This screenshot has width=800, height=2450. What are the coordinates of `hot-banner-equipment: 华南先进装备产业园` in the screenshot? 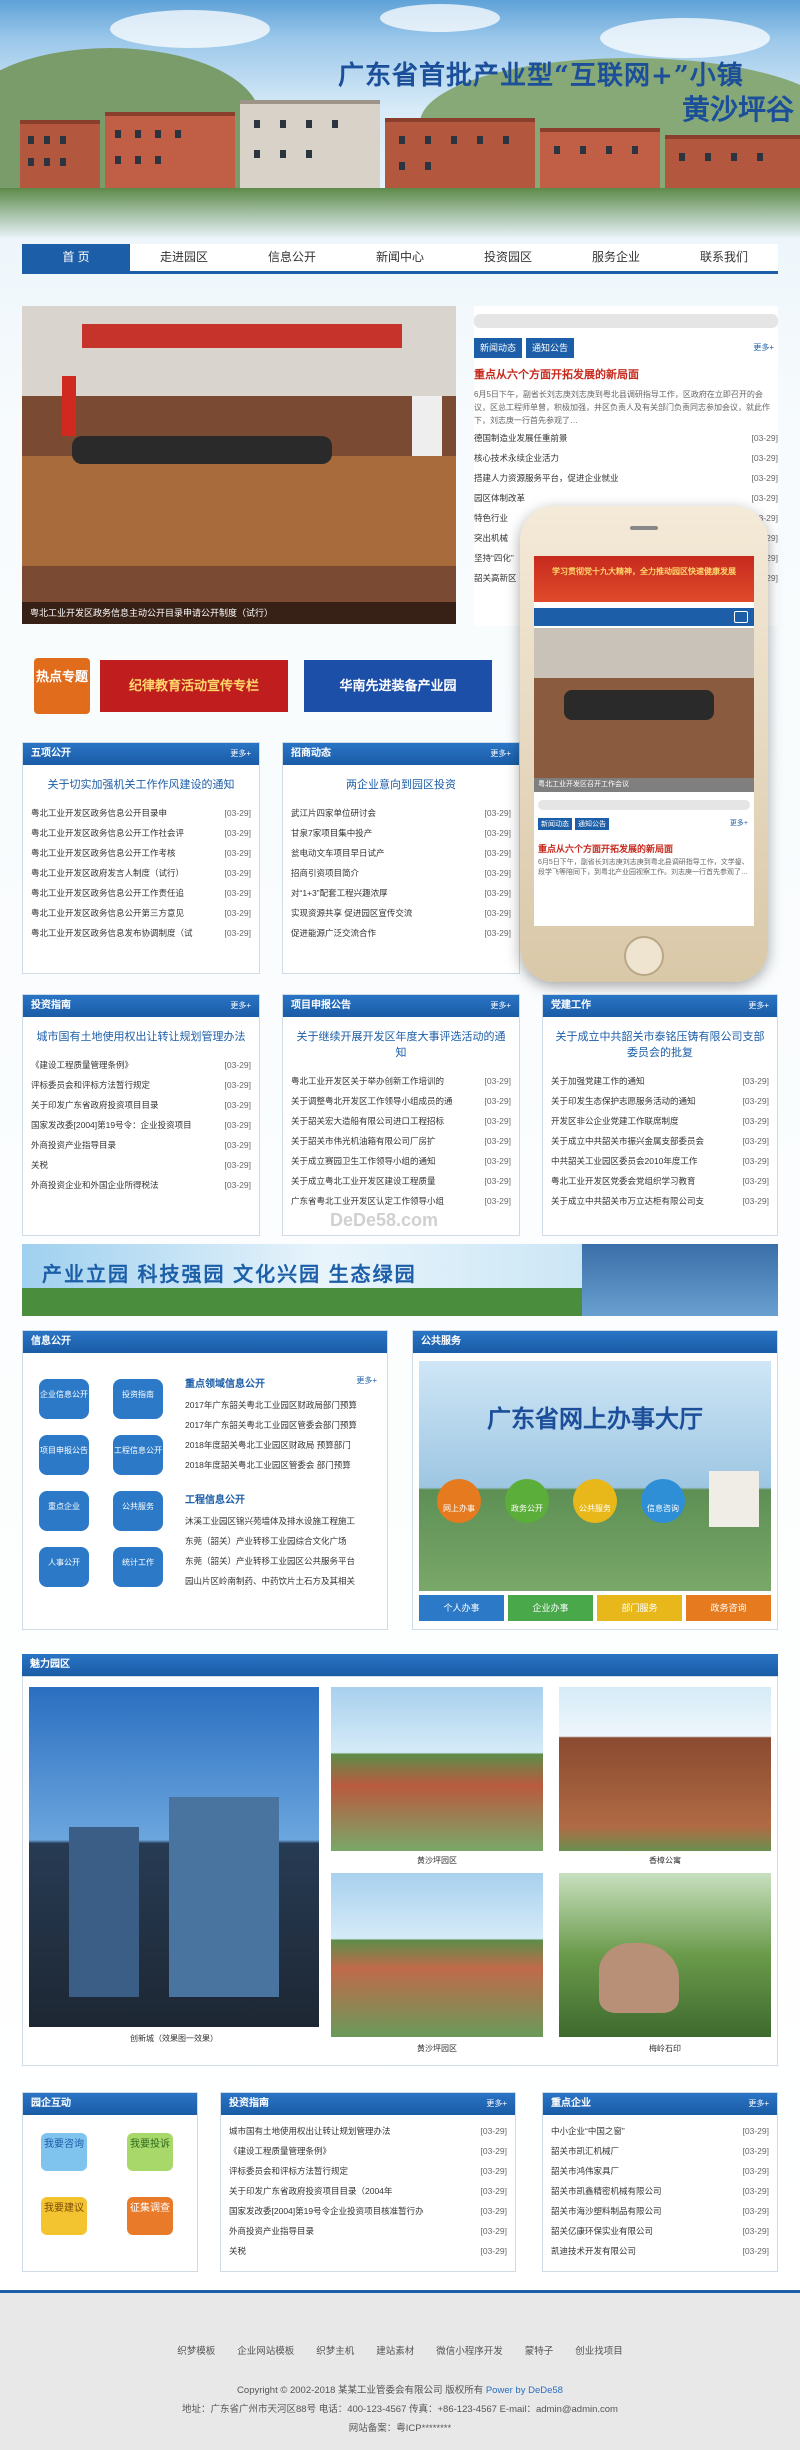 It's located at (398, 686).